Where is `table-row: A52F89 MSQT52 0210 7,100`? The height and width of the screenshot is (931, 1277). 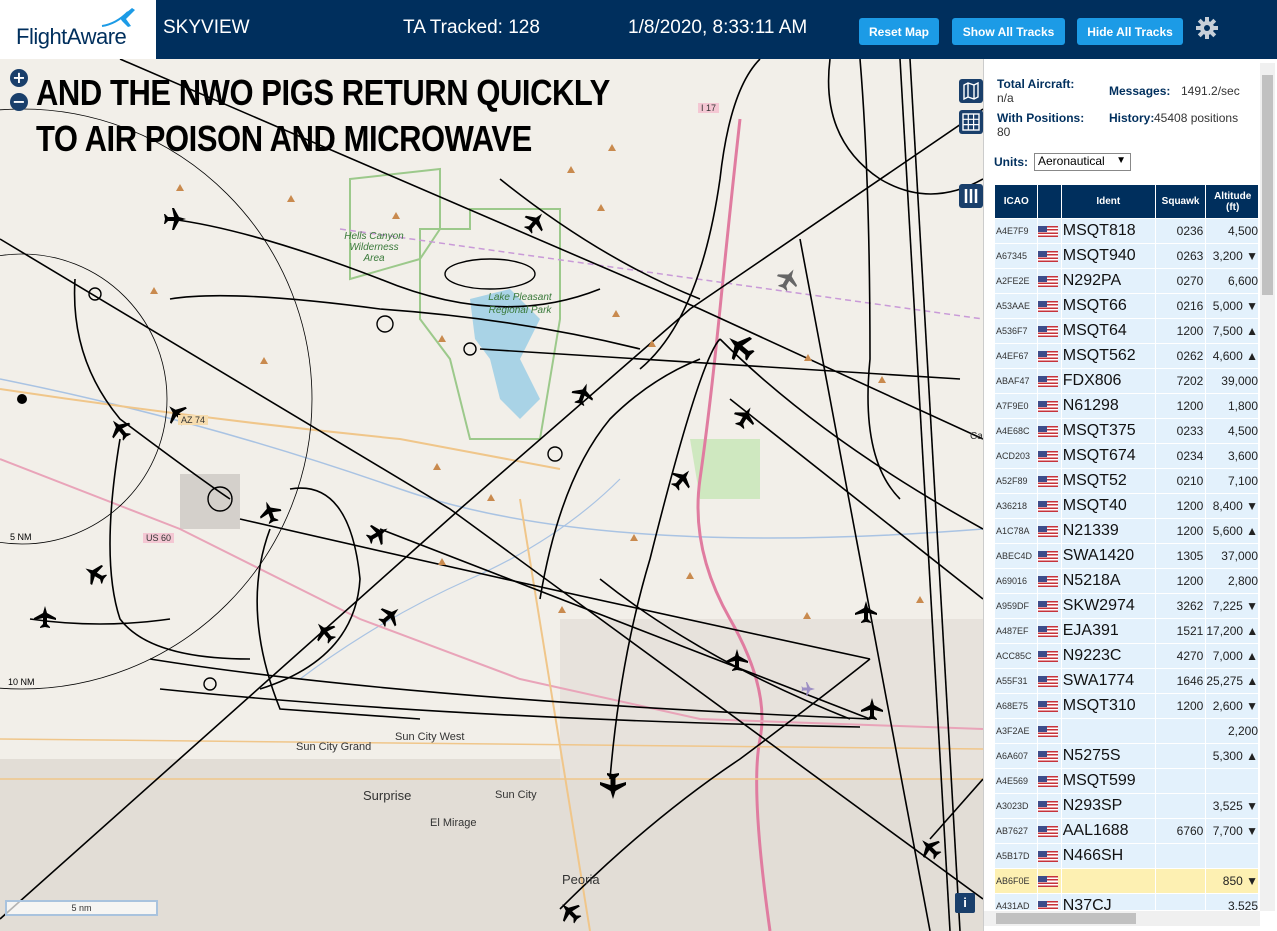 table-row: A52F89 MSQT52 0210 7,100 is located at coordinates (1126, 481).